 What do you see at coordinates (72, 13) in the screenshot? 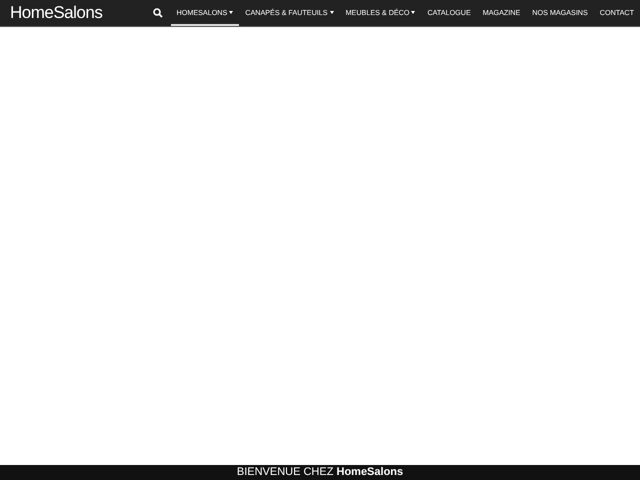
I see `site-logo: HomeSalons` at bounding box center [72, 13].